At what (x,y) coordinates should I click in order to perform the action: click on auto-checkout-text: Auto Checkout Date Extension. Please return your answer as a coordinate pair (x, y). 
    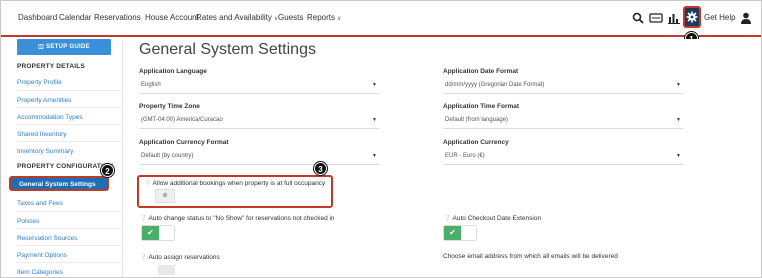
    Looking at the image, I should click on (497, 218).